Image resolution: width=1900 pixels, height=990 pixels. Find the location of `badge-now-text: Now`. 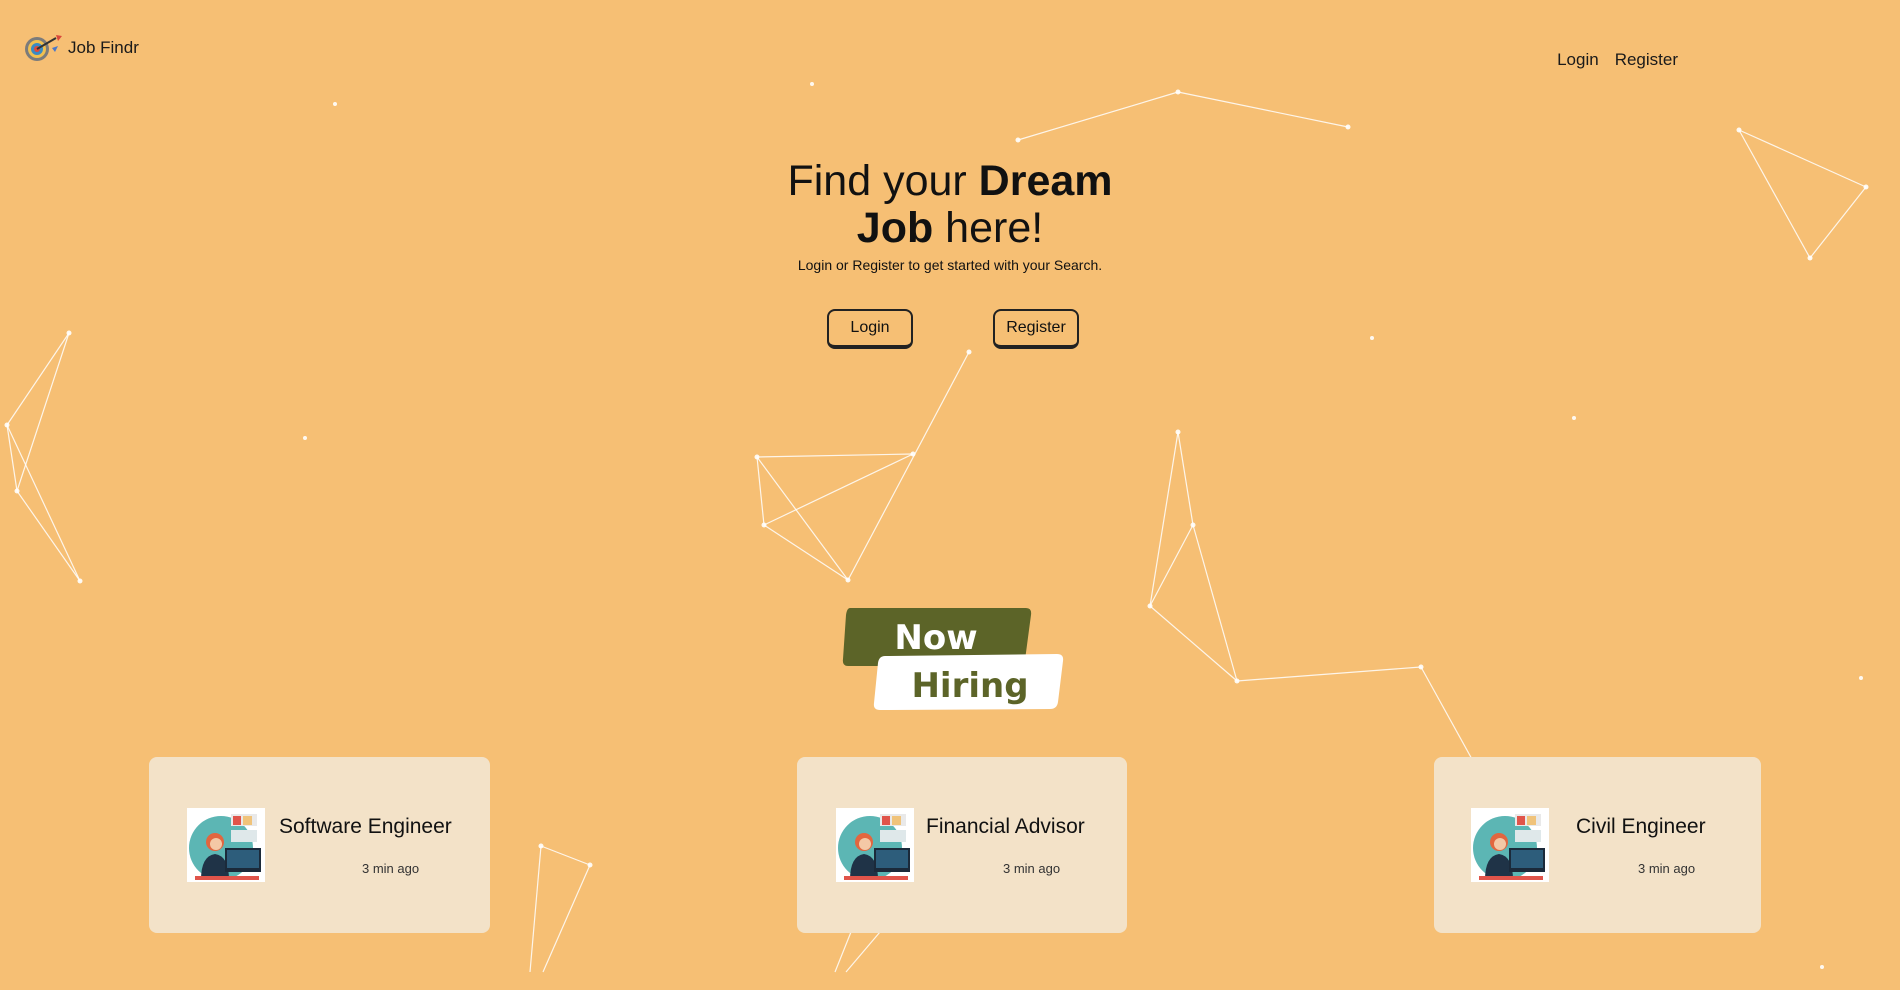

badge-now-text: Now is located at coordinates (935, 638).